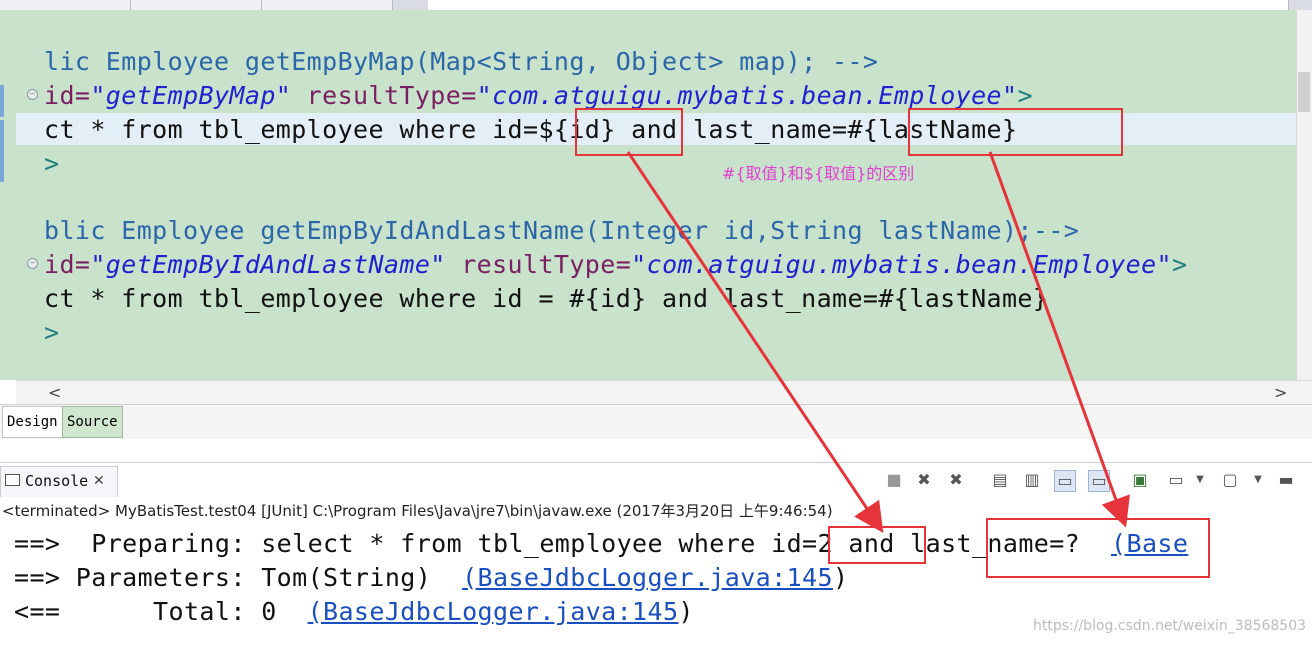 Image resolution: width=1312 pixels, height=647 pixels. I want to click on watermark: https://blog.csdn.net/weixin_38568503, so click(1170, 626).